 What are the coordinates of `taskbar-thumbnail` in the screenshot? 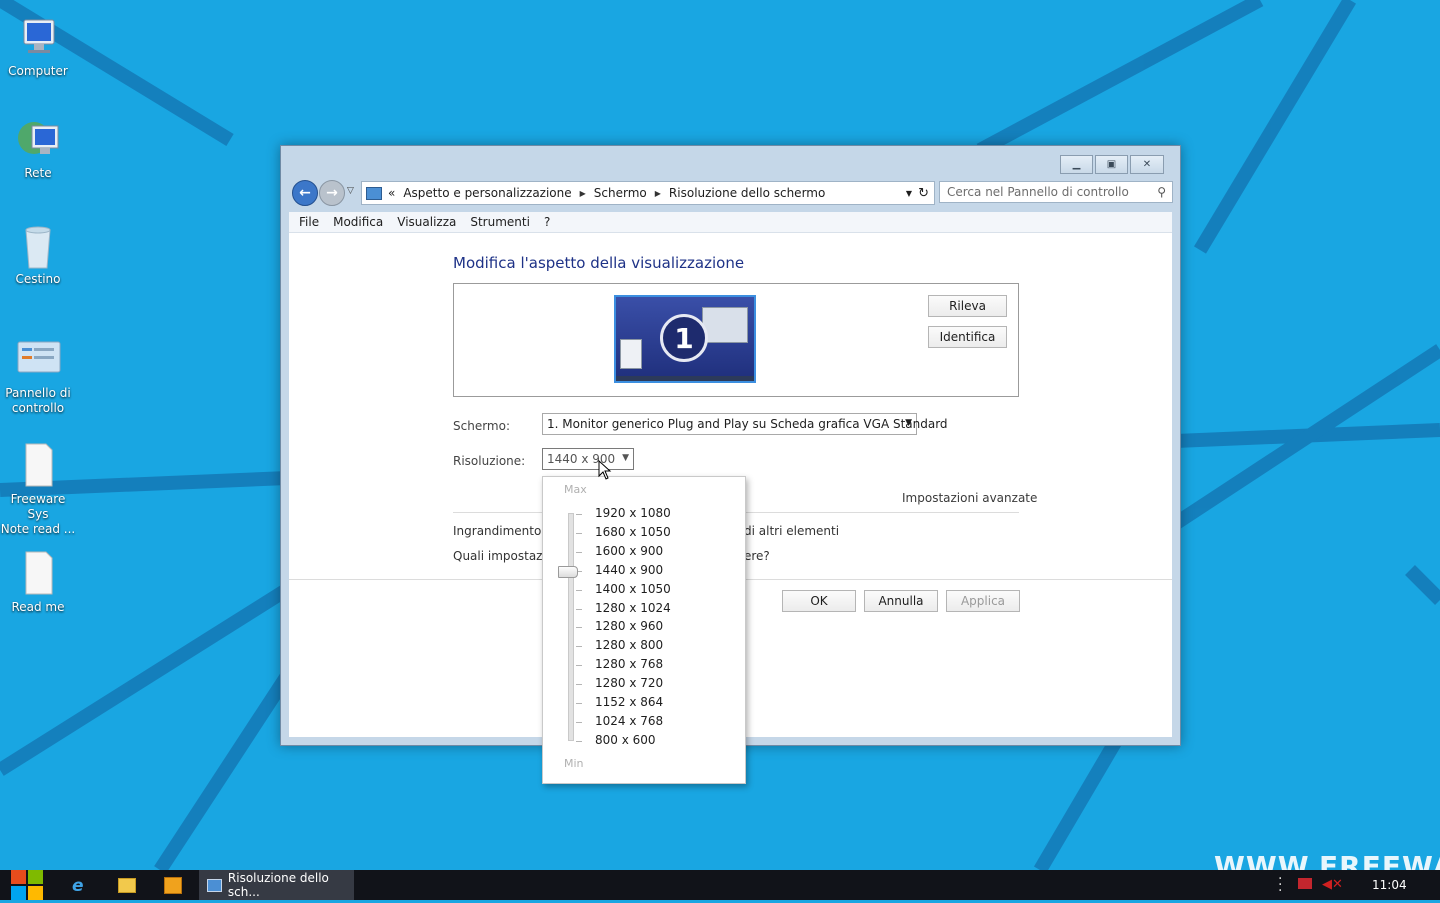 It's located at (685, 378).